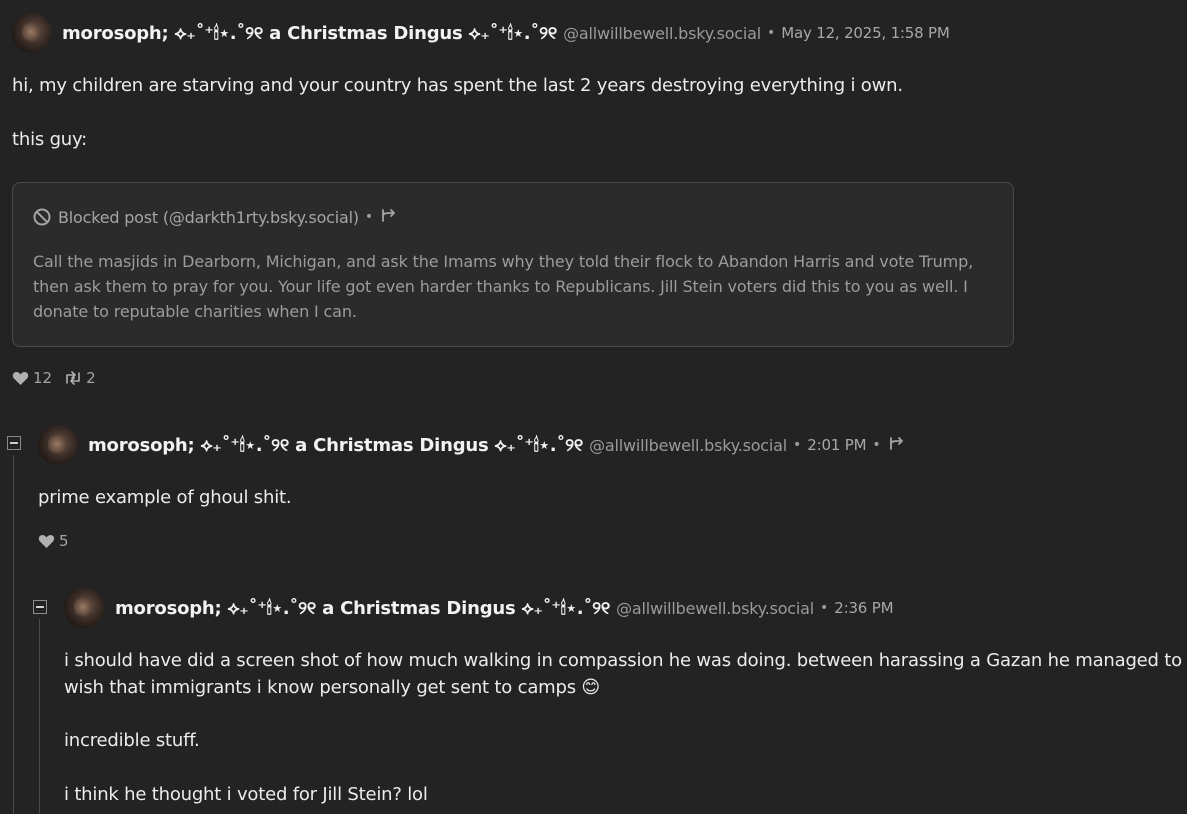 The image size is (1187, 814). I want to click on like-count: 5, so click(64, 541).